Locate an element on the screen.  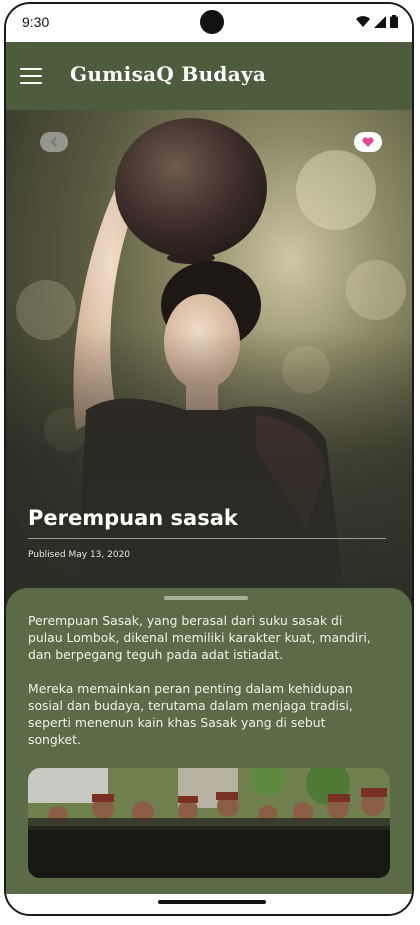
title-divider is located at coordinates (207, 538).